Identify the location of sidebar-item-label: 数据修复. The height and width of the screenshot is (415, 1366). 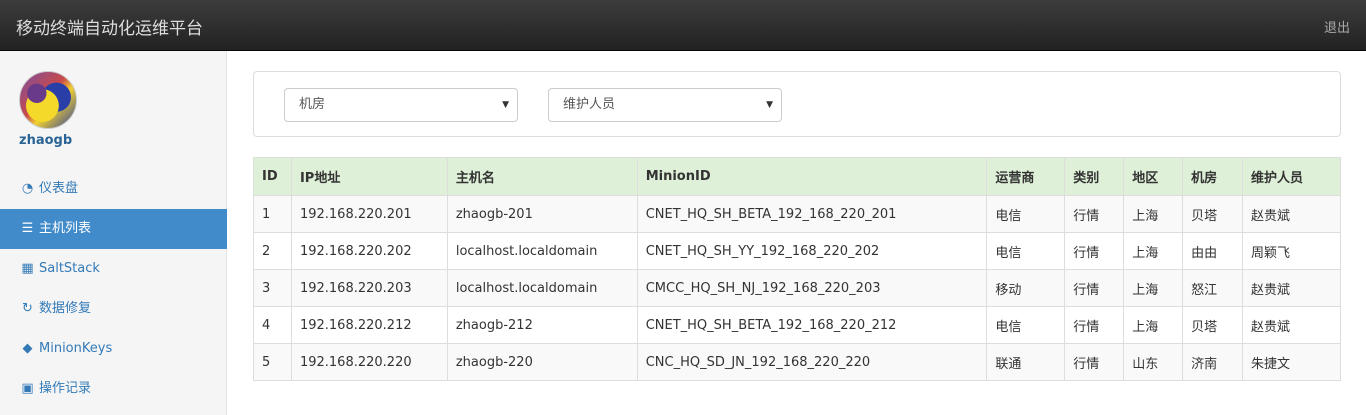
(65, 308).